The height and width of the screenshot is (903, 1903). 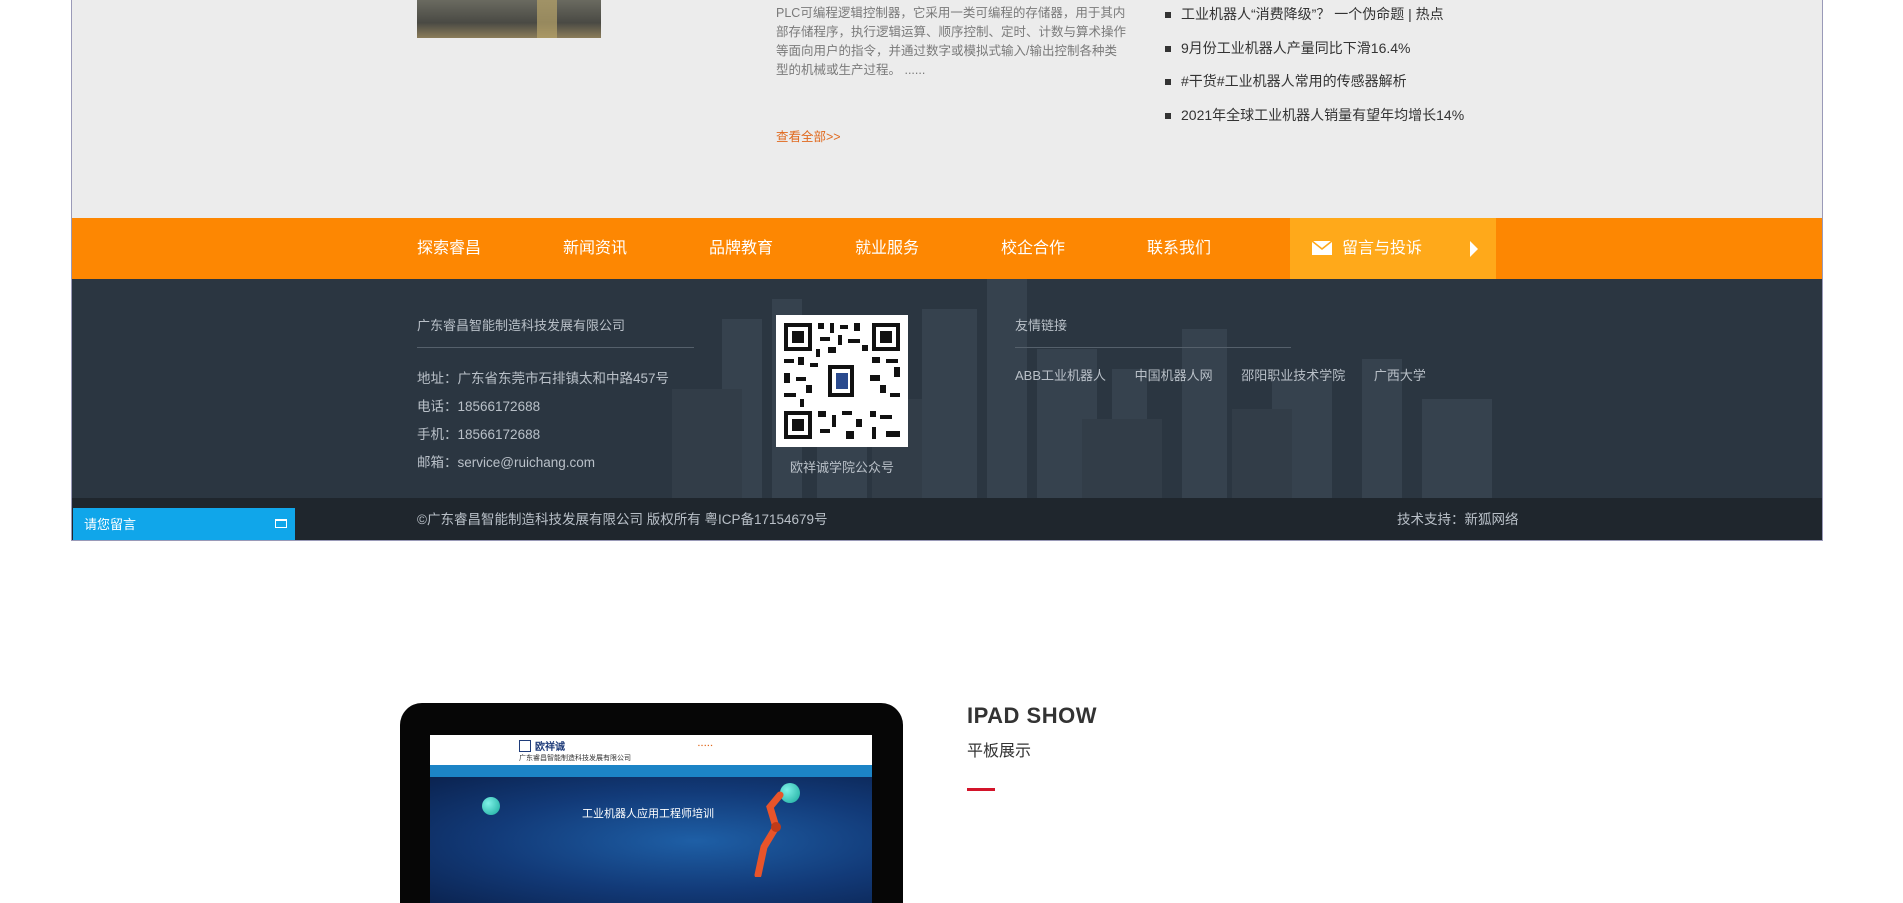 What do you see at coordinates (741, 248) in the screenshot?
I see `nav-item-brand-education: 品牌教育` at bounding box center [741, 248].